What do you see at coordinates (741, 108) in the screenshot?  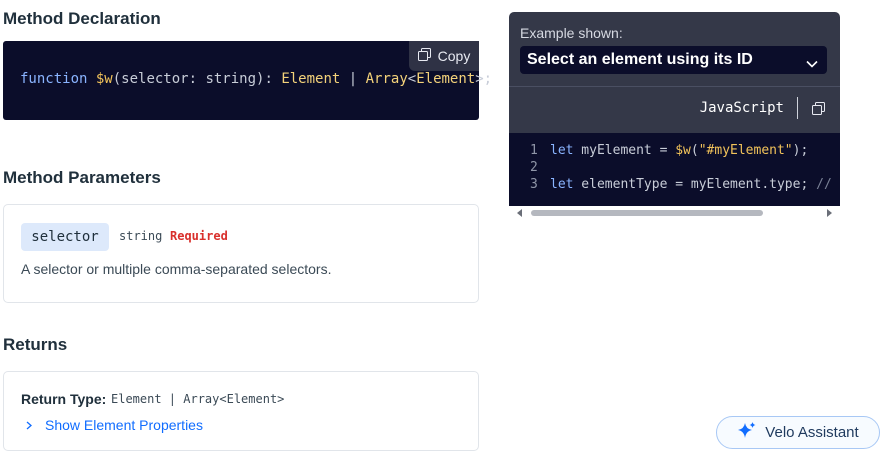 I see `language-label: JavaScript` at bounding box center [741, 108].